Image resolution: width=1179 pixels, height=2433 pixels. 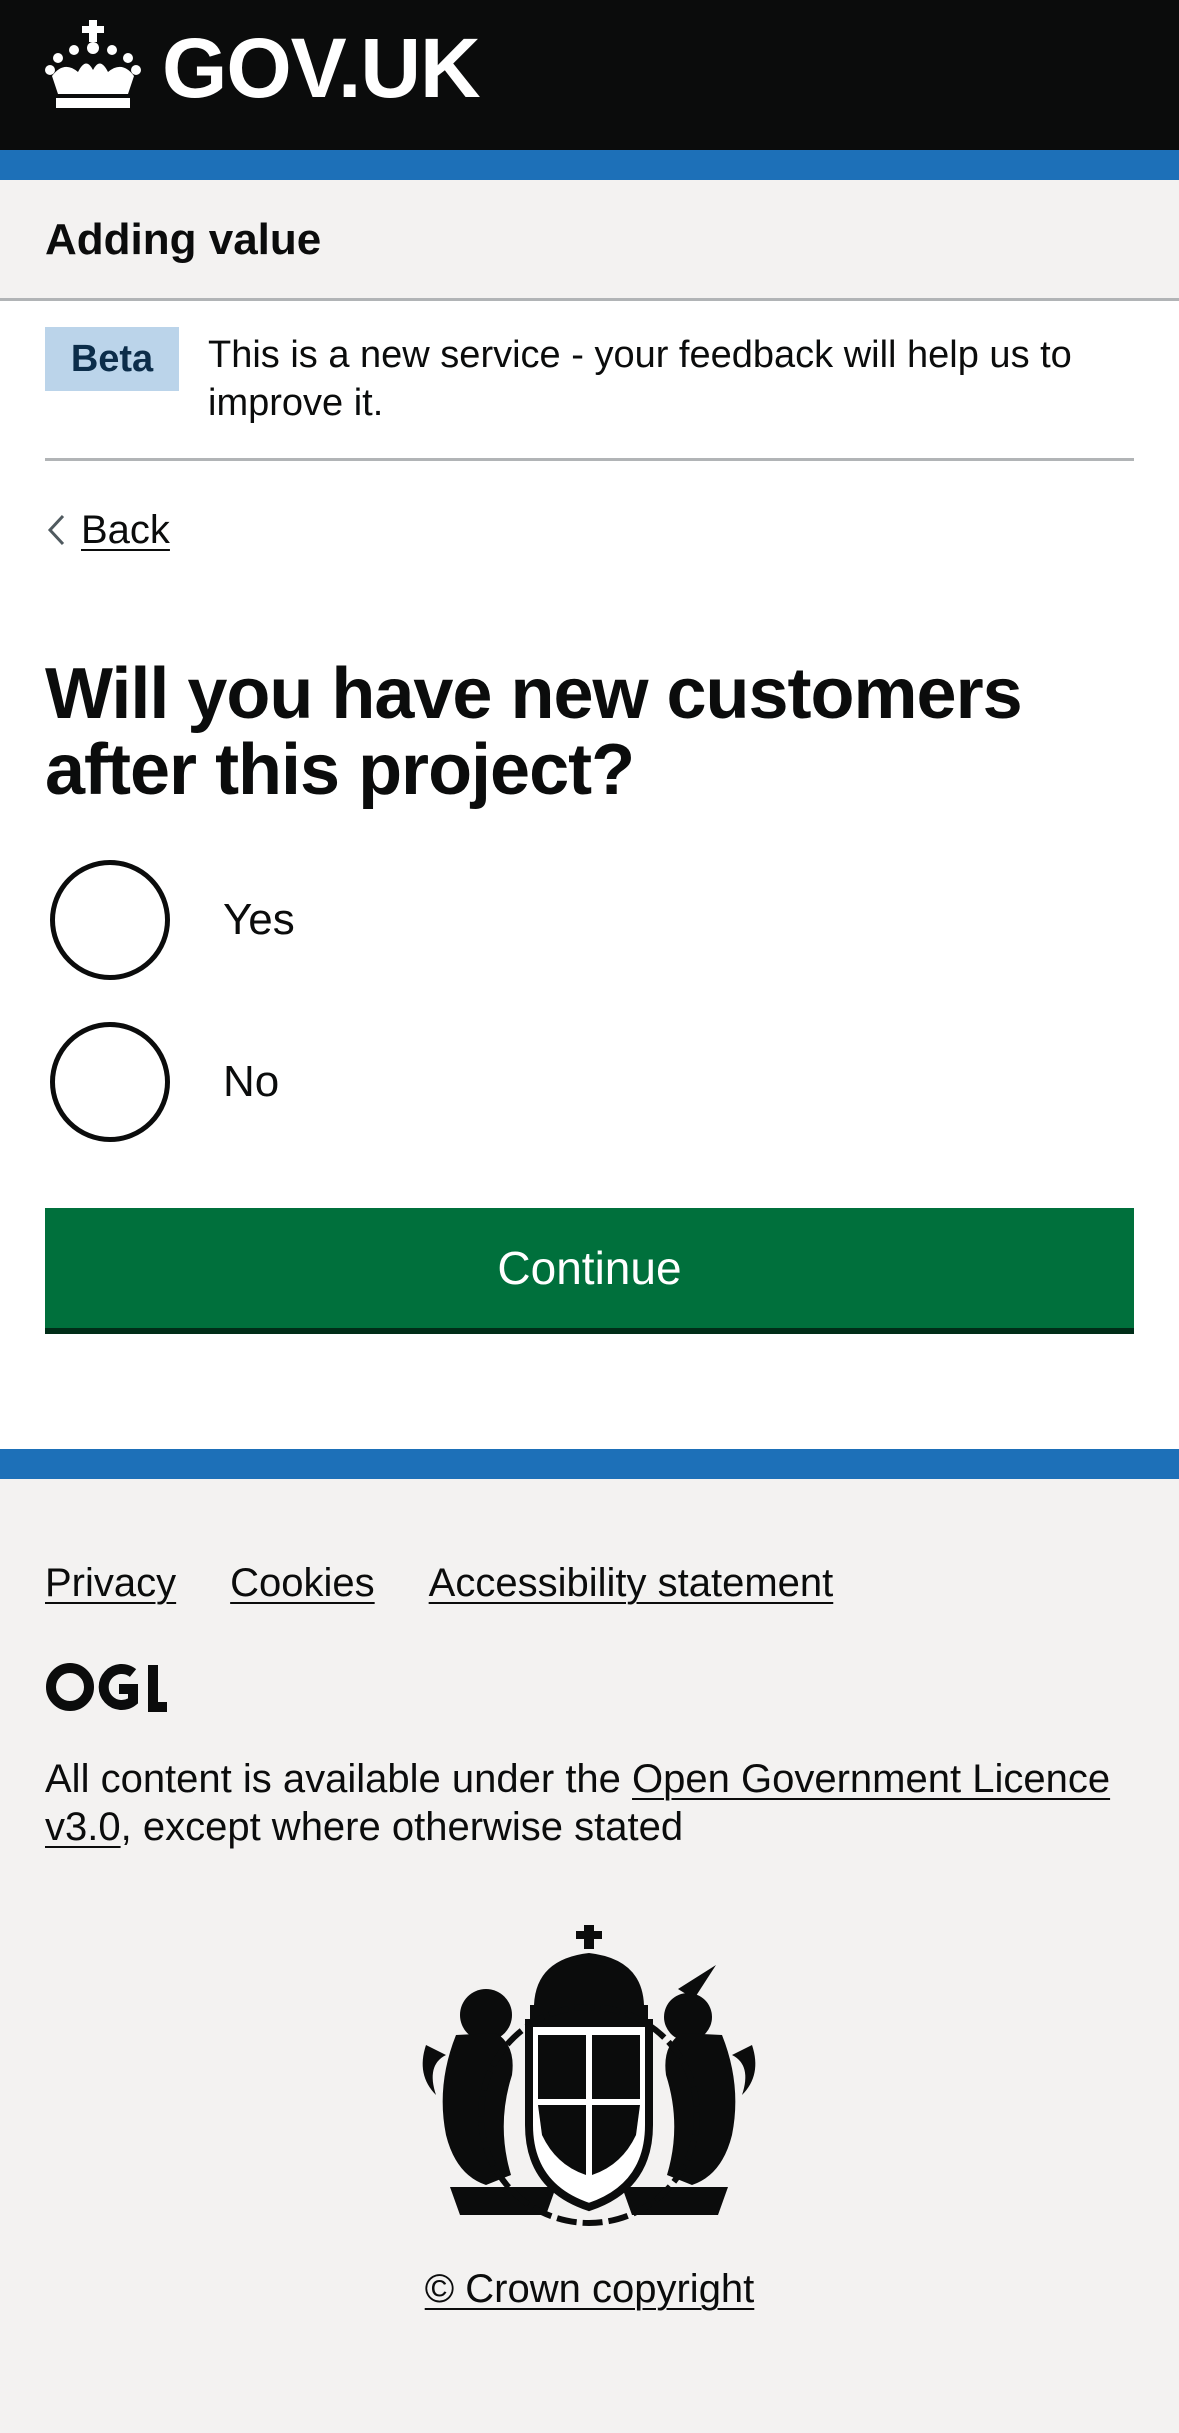 I want to click on radio-input-yes, so click(x=110, y=920).